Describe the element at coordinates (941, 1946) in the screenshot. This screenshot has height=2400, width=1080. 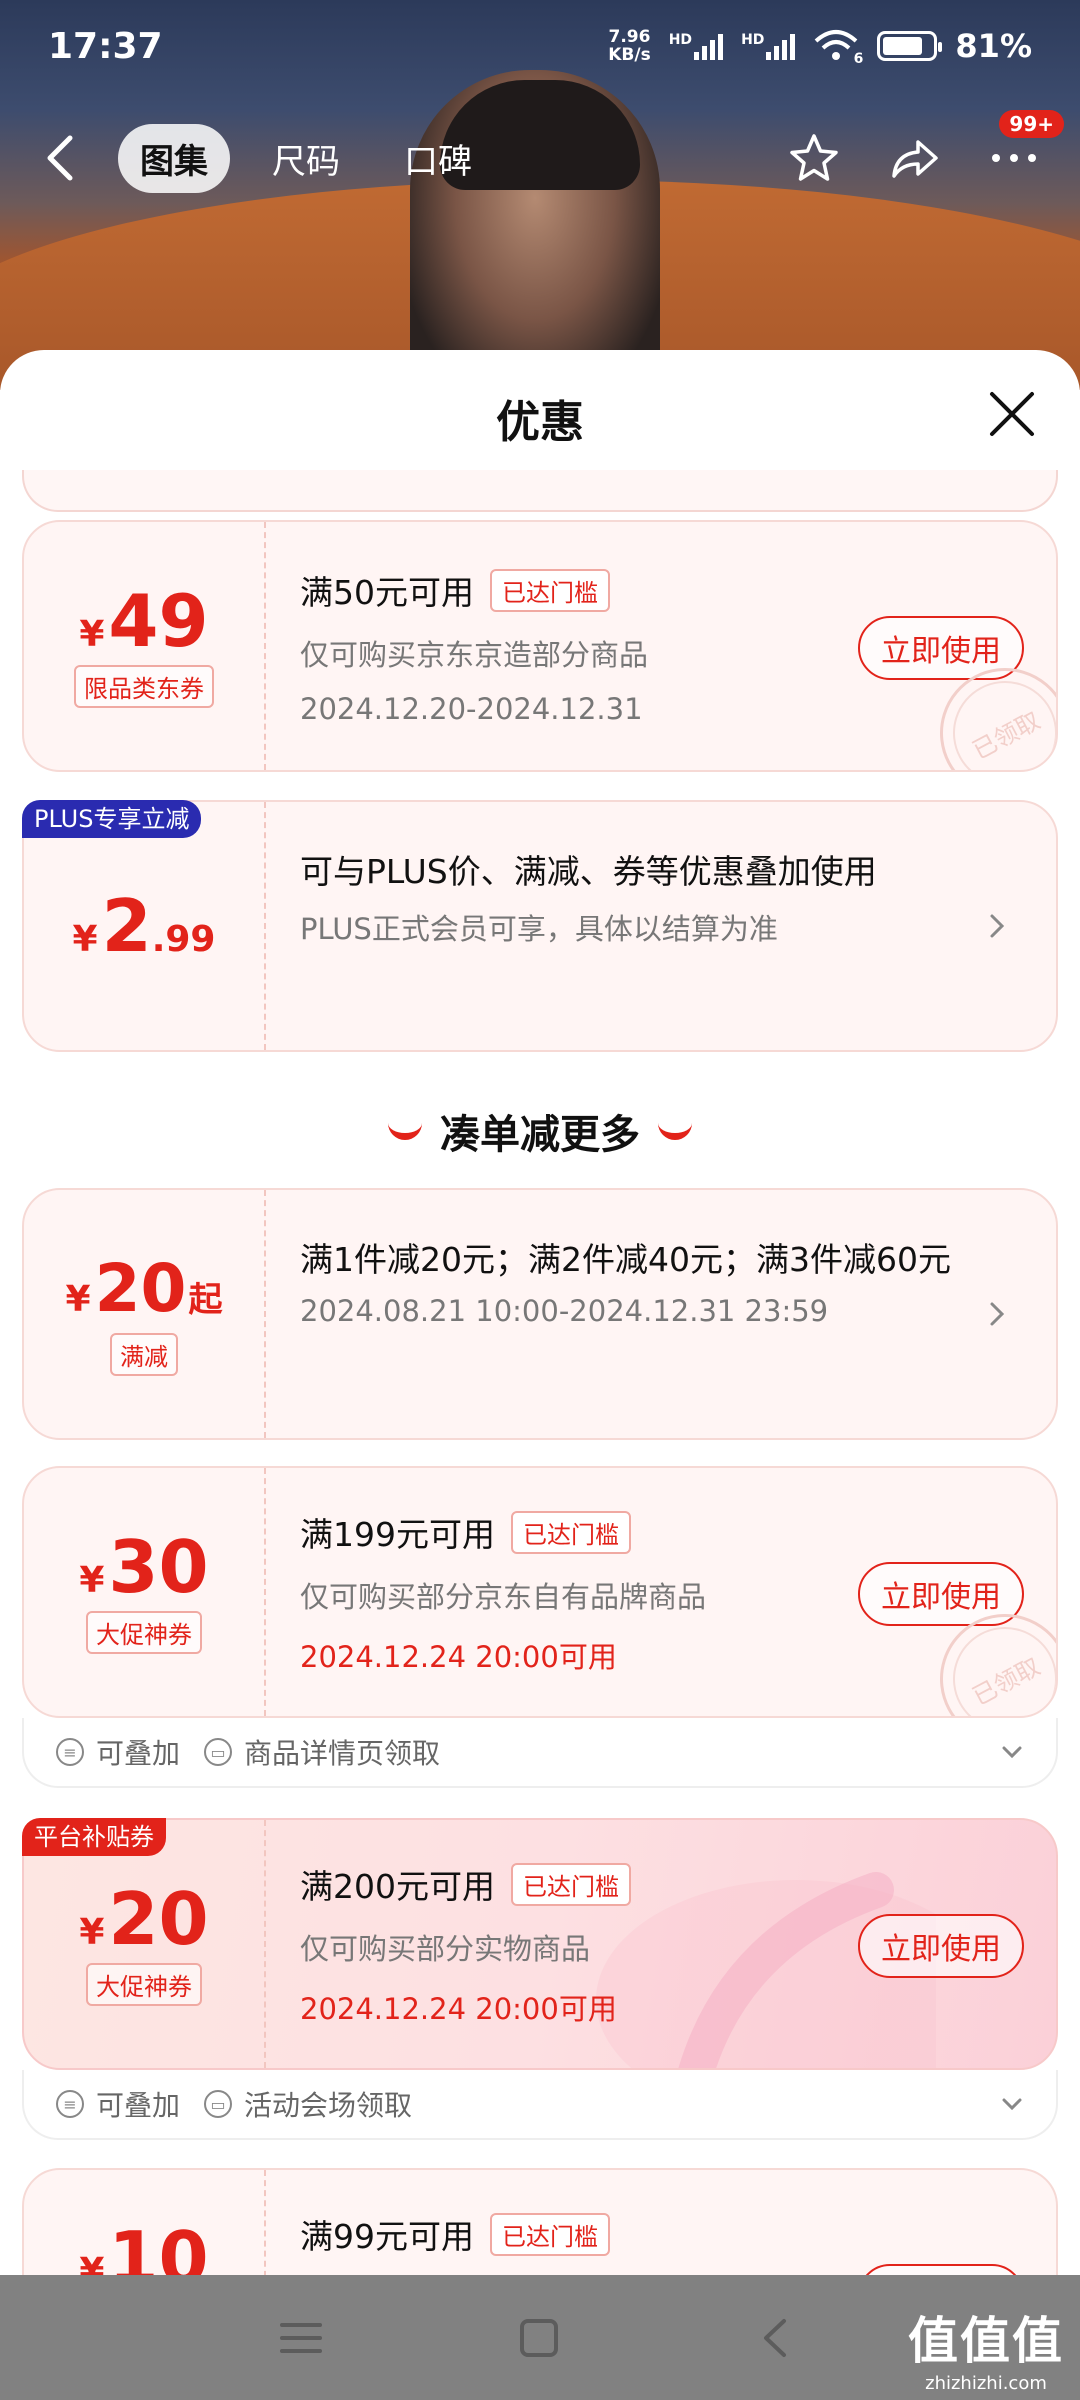
I see `use-now-button: 立即使用` at that location.